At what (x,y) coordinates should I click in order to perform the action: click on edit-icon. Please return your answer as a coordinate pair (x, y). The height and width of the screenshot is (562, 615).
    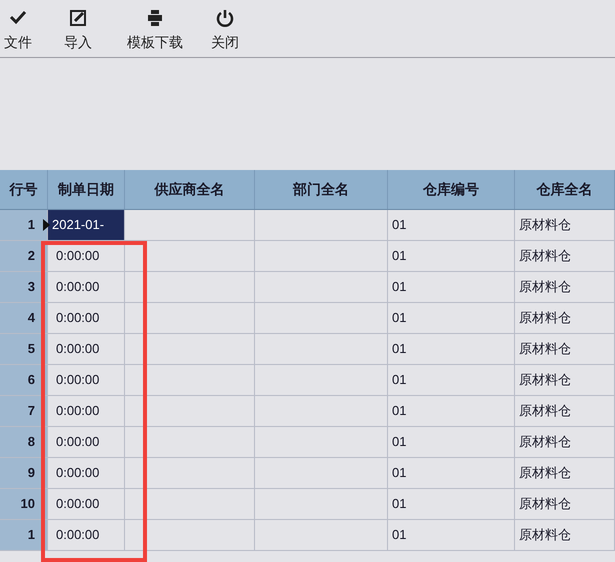
    Looking at the image, I should click on (78, 18).